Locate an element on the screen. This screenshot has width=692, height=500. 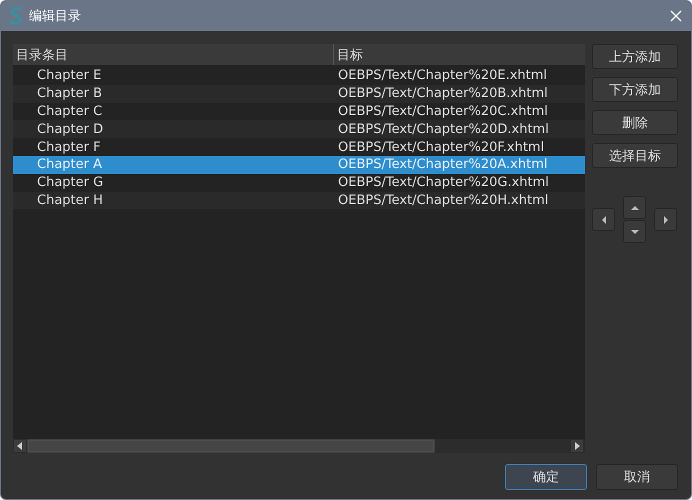
table-row: Chapter D OEBPS/Text/Chapter%20D.xhtml is located at coordinates (299, 129).